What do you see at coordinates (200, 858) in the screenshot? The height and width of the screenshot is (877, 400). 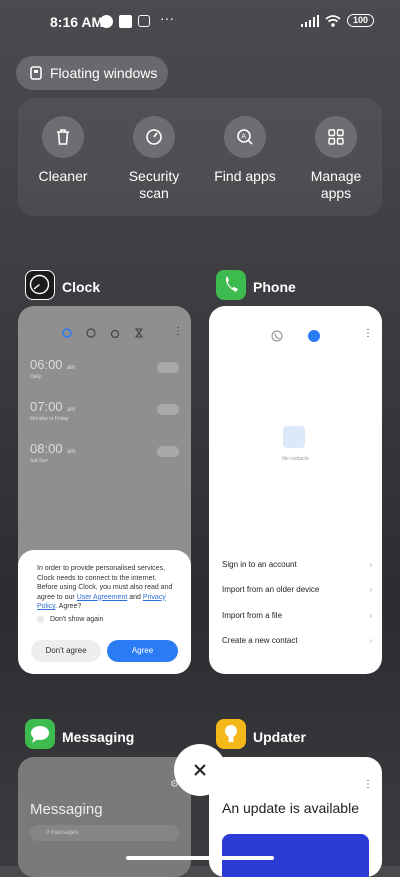 I see `home-indicator` at bounding box center [200, 858].